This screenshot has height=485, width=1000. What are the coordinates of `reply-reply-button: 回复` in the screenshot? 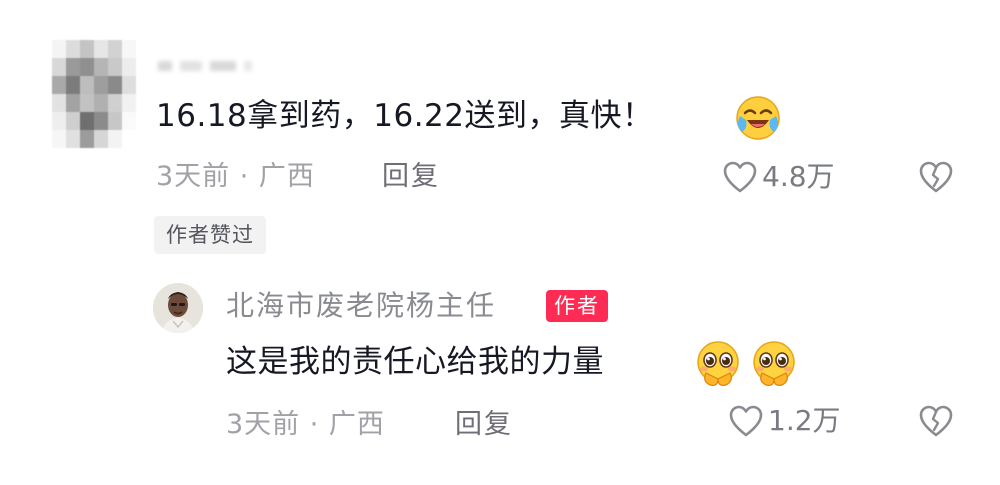 It's located at (484, 425).